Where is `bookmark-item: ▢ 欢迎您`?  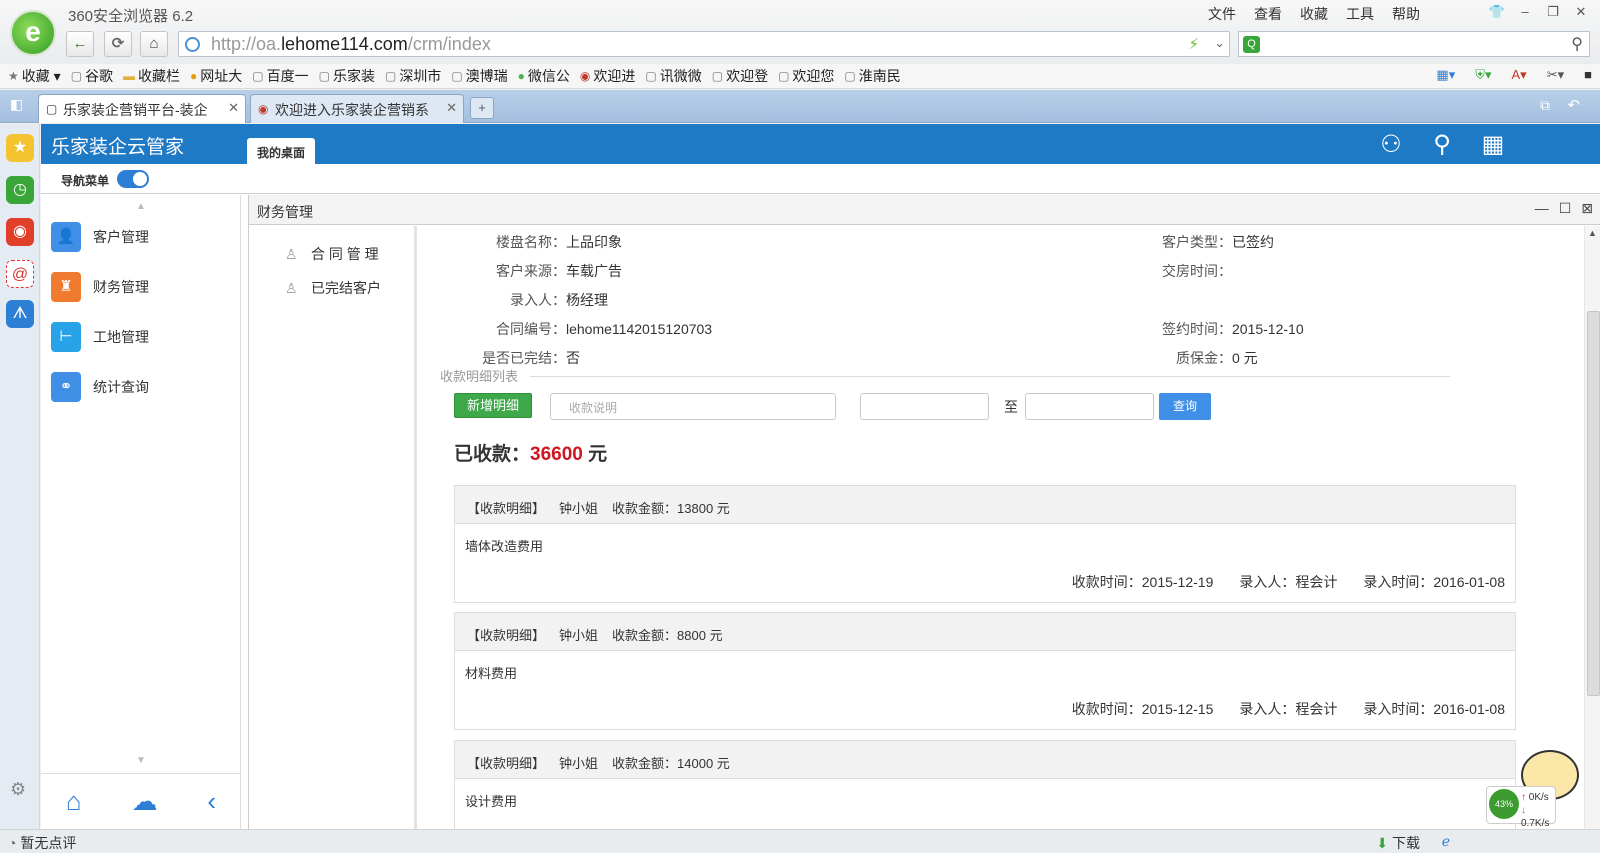
bookmark-item: ▢ 欢迎您 is located at coordinates (806, 76).